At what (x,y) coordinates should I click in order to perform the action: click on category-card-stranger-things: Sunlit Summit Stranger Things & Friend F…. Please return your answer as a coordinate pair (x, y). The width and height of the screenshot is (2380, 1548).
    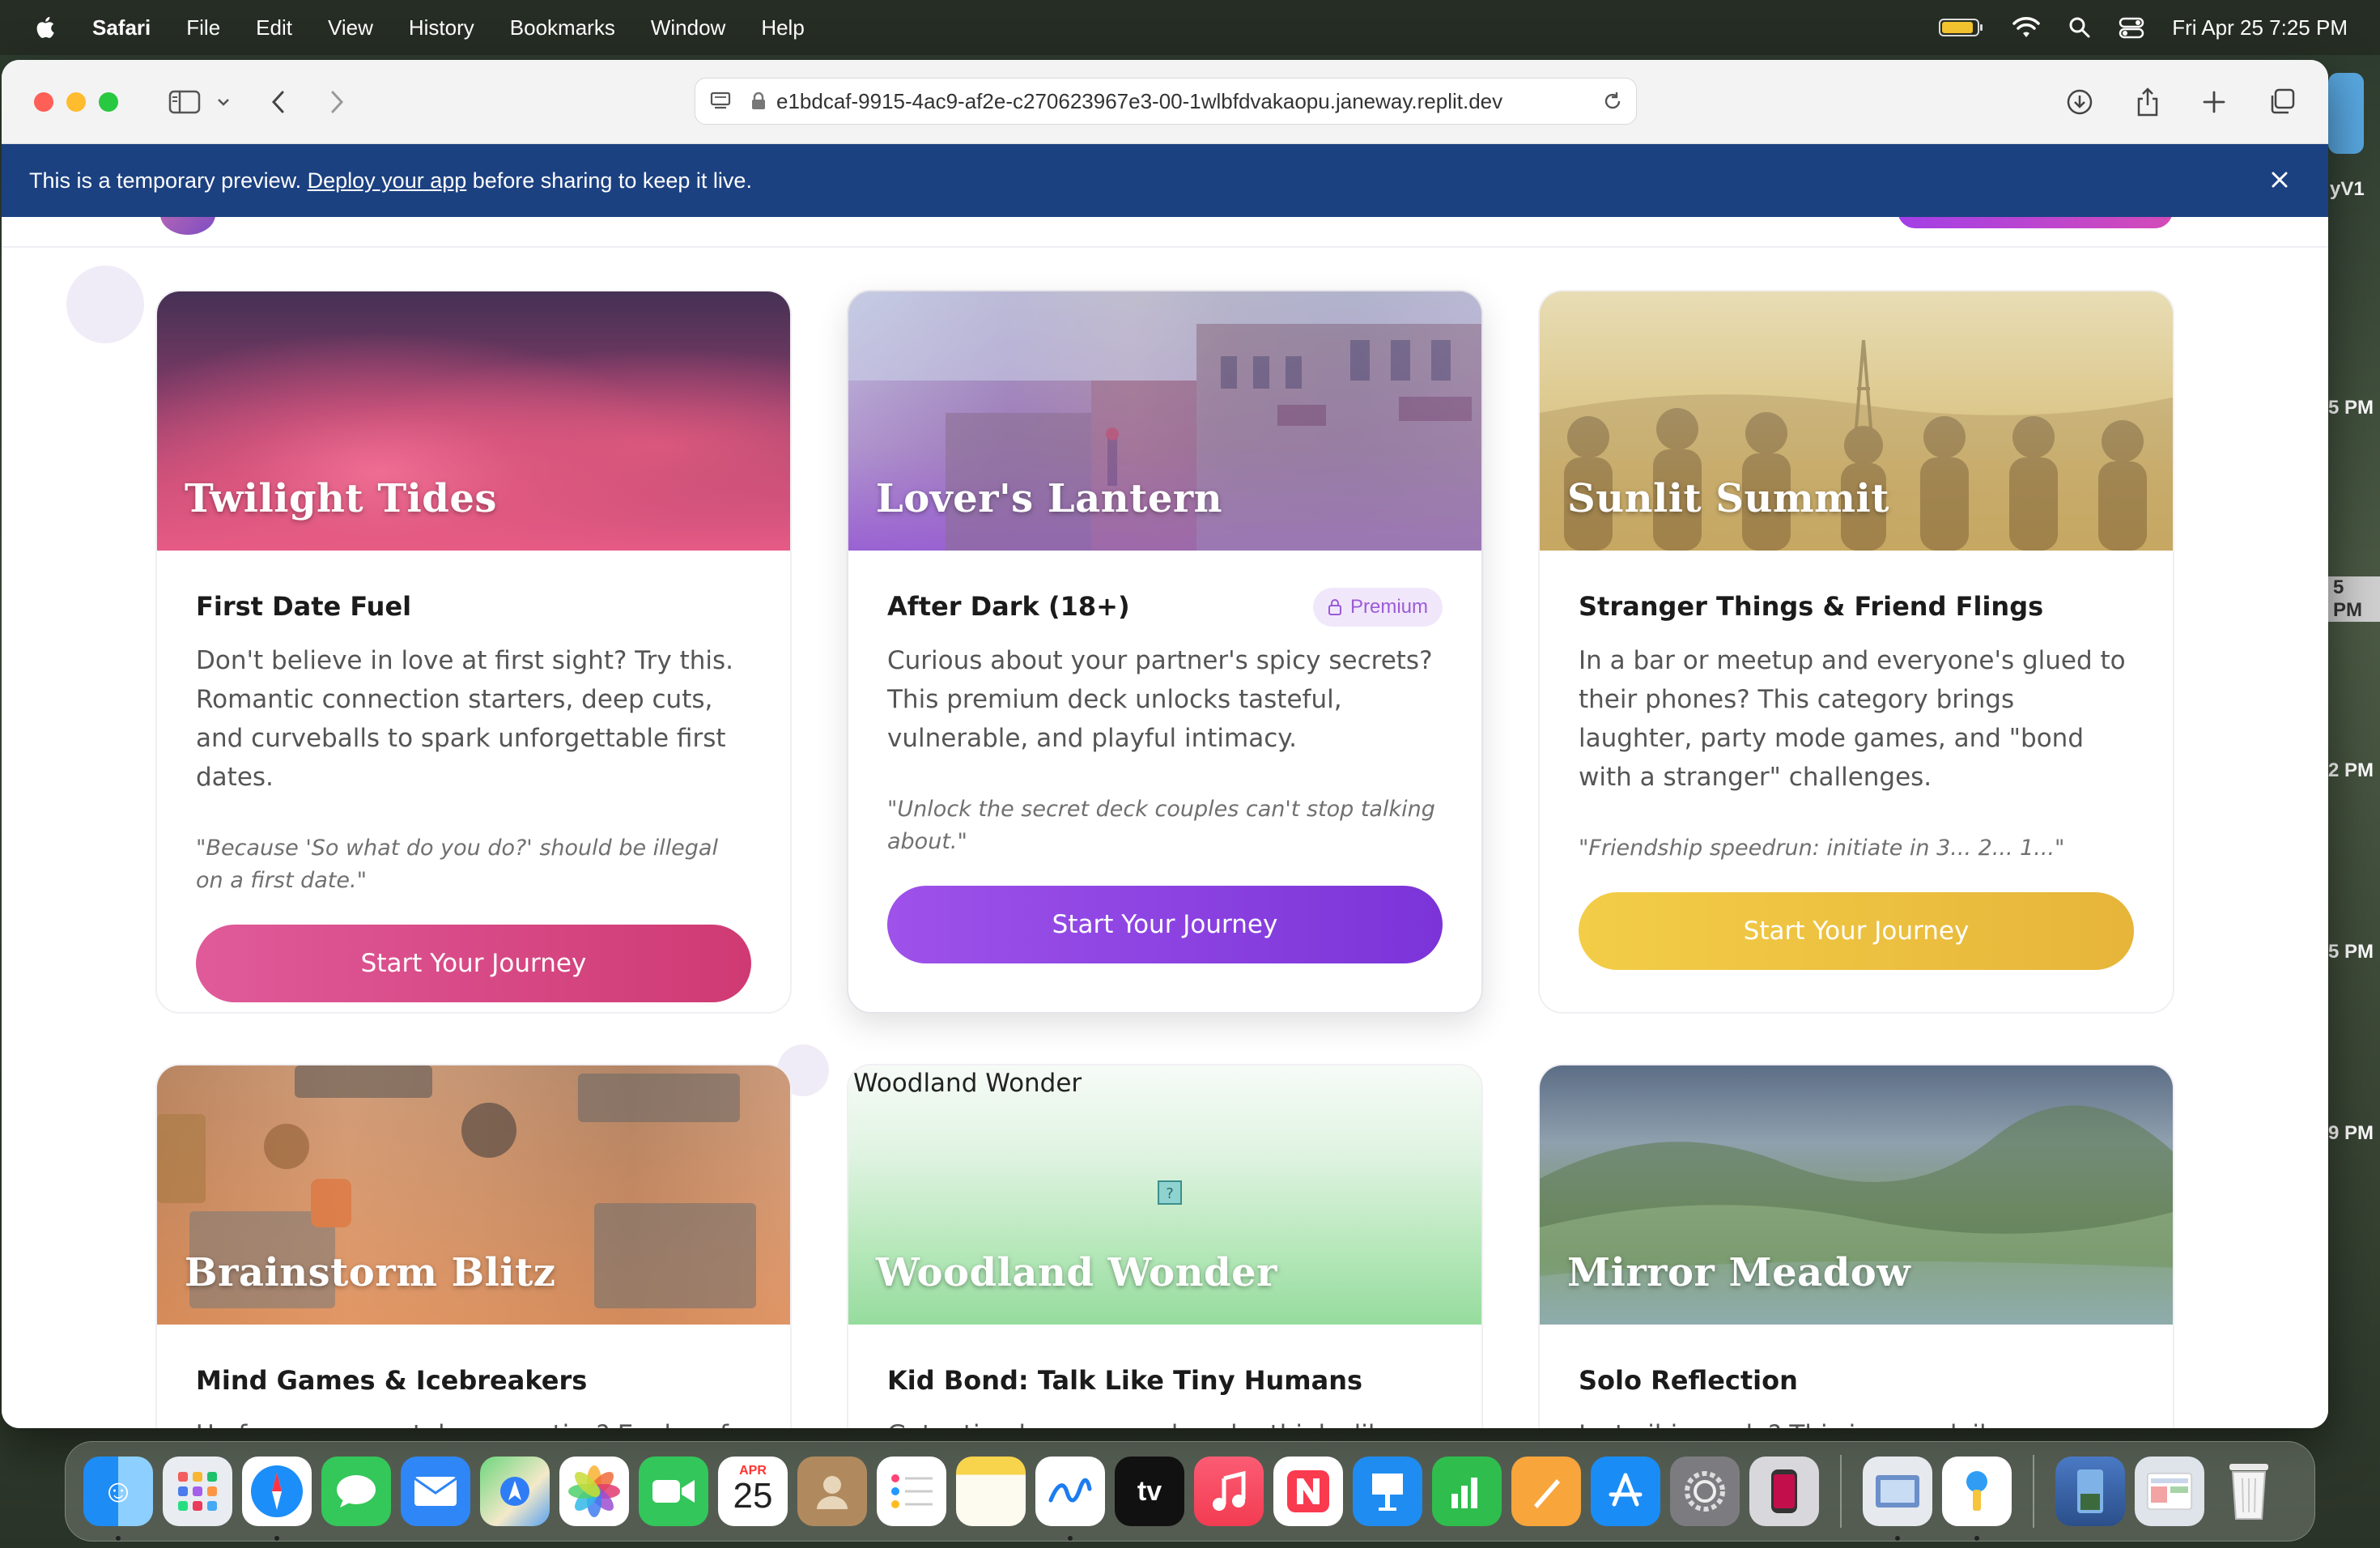
    Looking at the image, I should click on (1856, 652).